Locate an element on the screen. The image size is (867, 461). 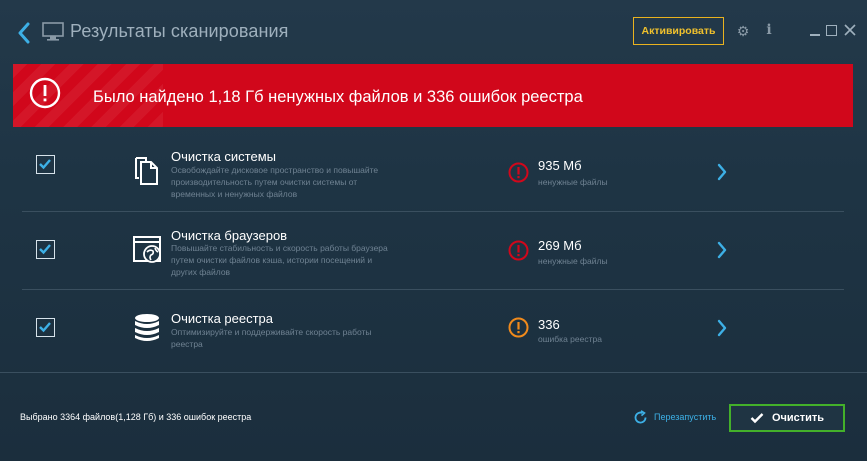
gear-icon: ⚙ is located at coordinates (743, 31).